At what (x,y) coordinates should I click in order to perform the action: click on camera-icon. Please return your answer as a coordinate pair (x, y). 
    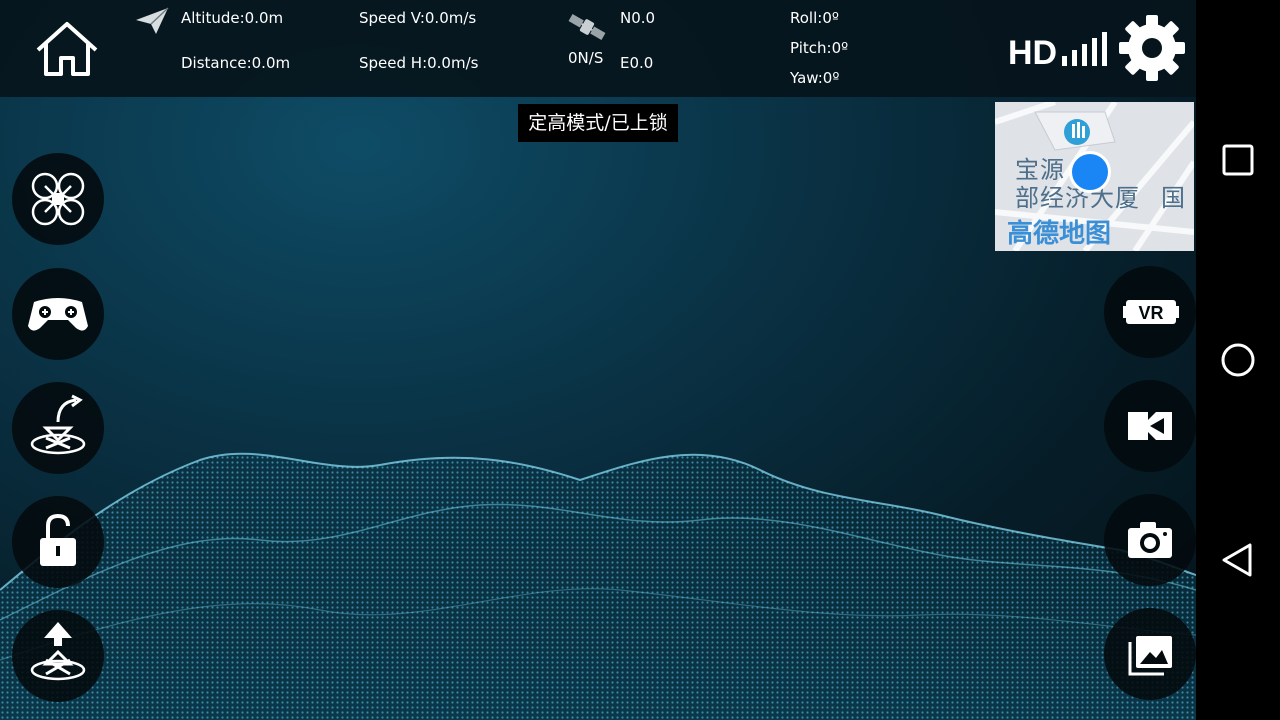
    Looking at the image, I should click on (1150, 540).